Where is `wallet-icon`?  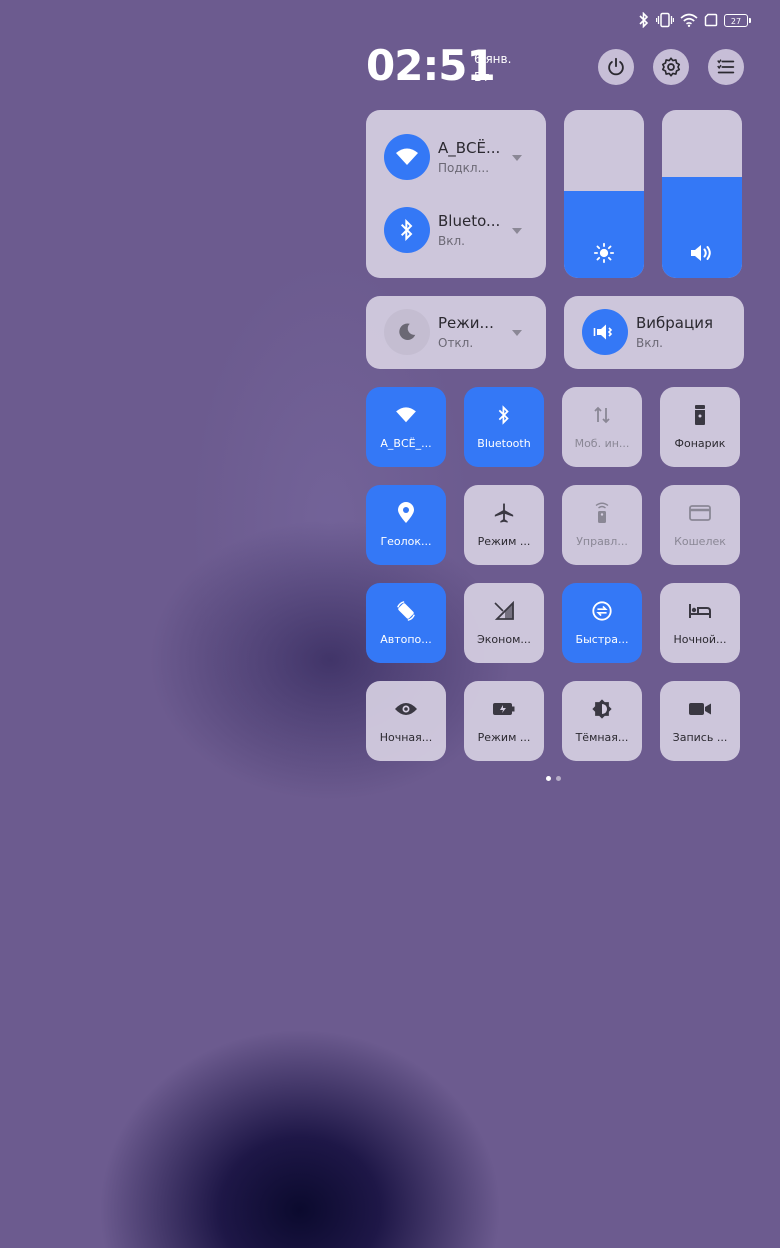 wallet-icon is located at coordinates (700, 513).